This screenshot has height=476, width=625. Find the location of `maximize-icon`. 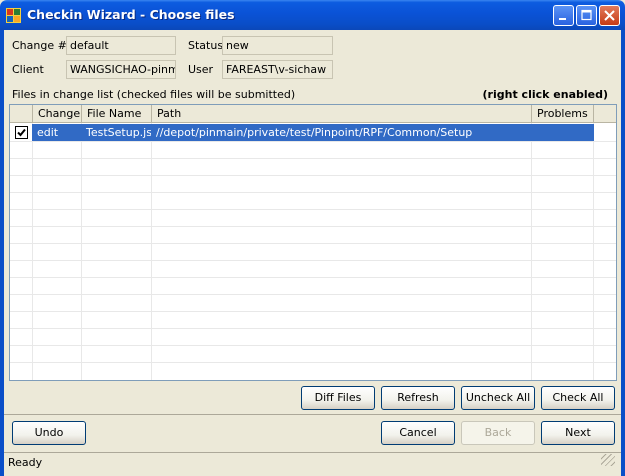

maximize-icon is located at coordinates (586, 15).